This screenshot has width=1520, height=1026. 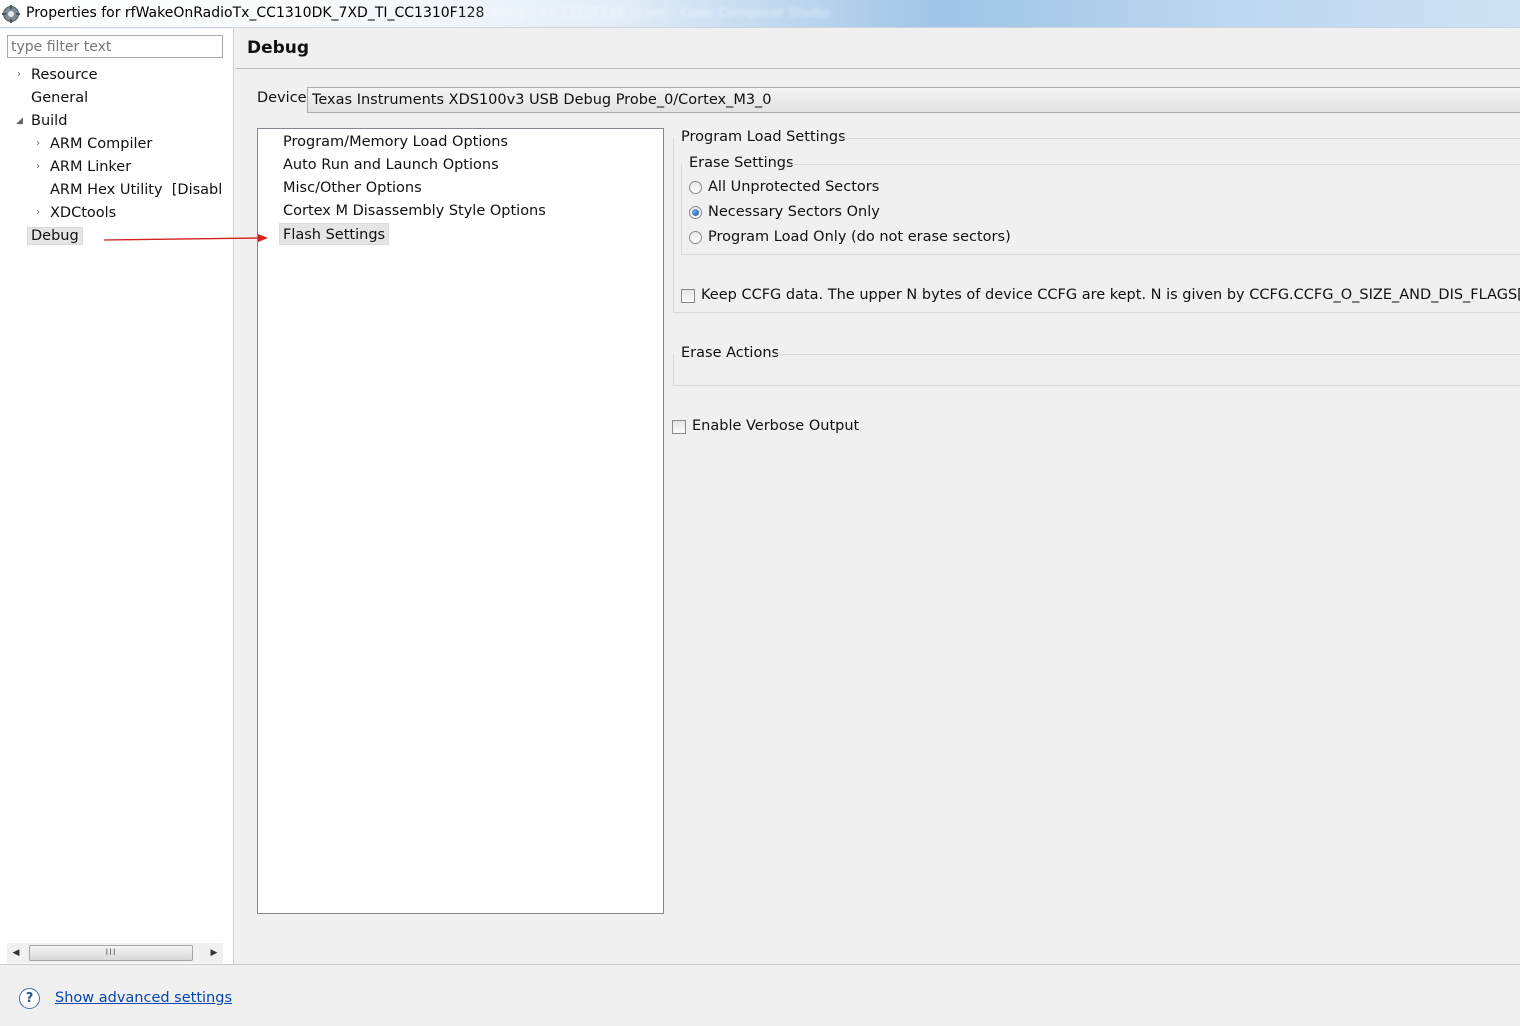 I want to click on tree-item-build: ◢ Build, so click(x=42, y=121).